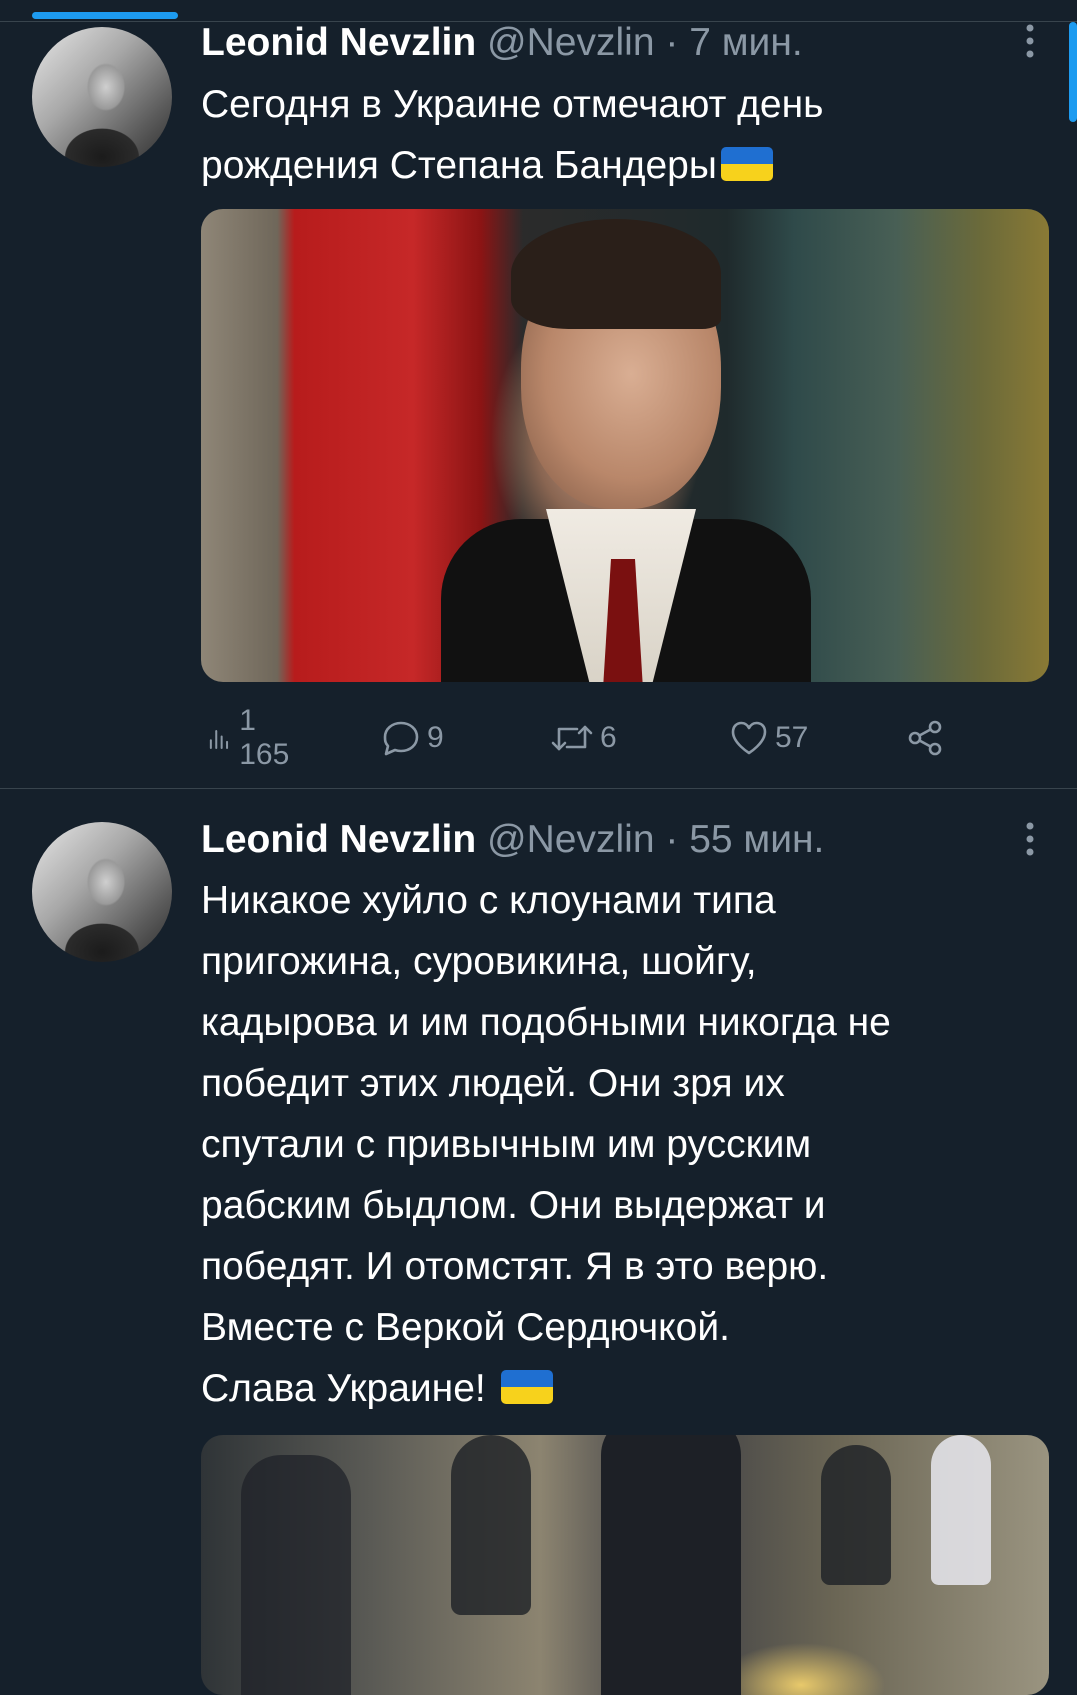 The height and width of the screenshot is (1695, 1077). Describe the element at coordinates (768, 738) in the screenshot. I see `like-button: 57` at that location.